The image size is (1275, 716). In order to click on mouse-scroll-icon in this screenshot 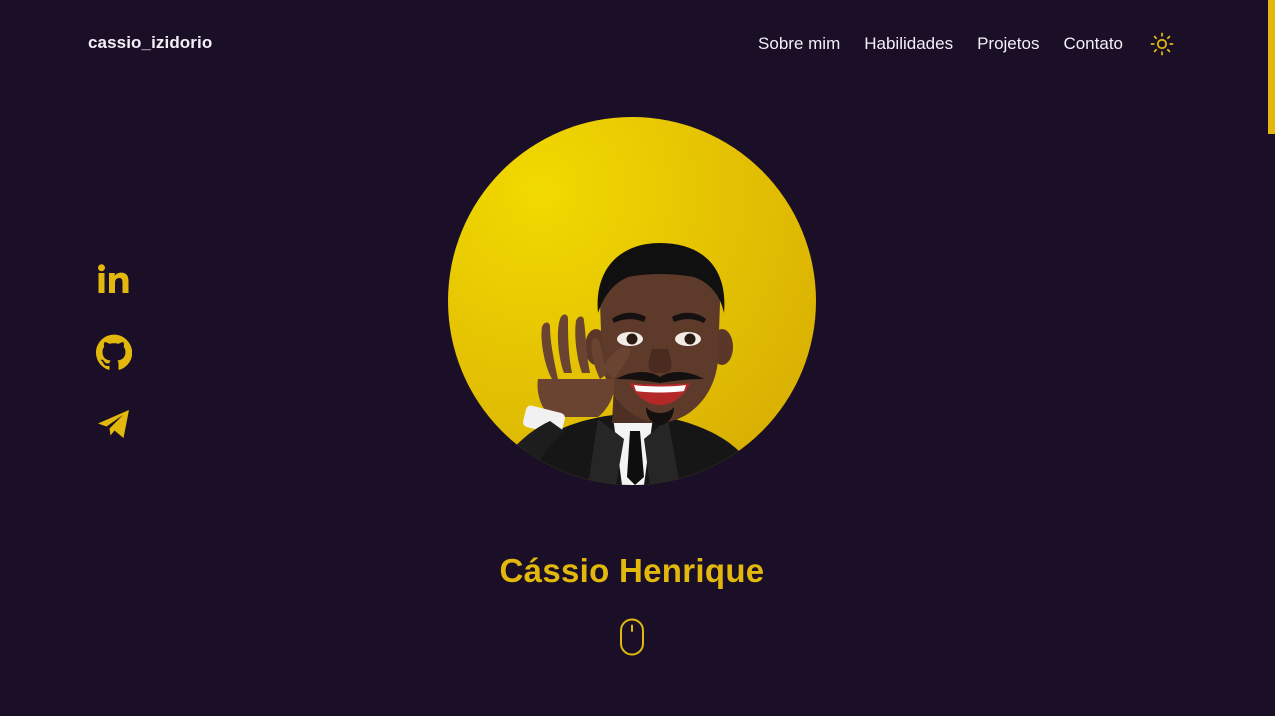, I will do `click(632, 637)`.